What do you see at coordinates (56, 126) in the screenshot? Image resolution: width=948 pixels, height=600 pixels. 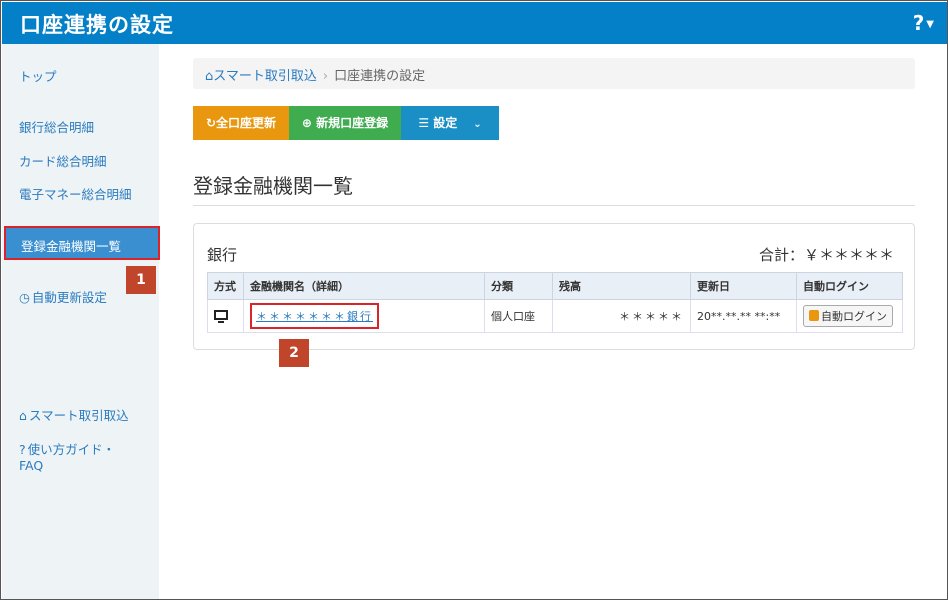 I see `sidebar-item-bank-statement: 銀行総合明細` at bounding box center [56, 126].